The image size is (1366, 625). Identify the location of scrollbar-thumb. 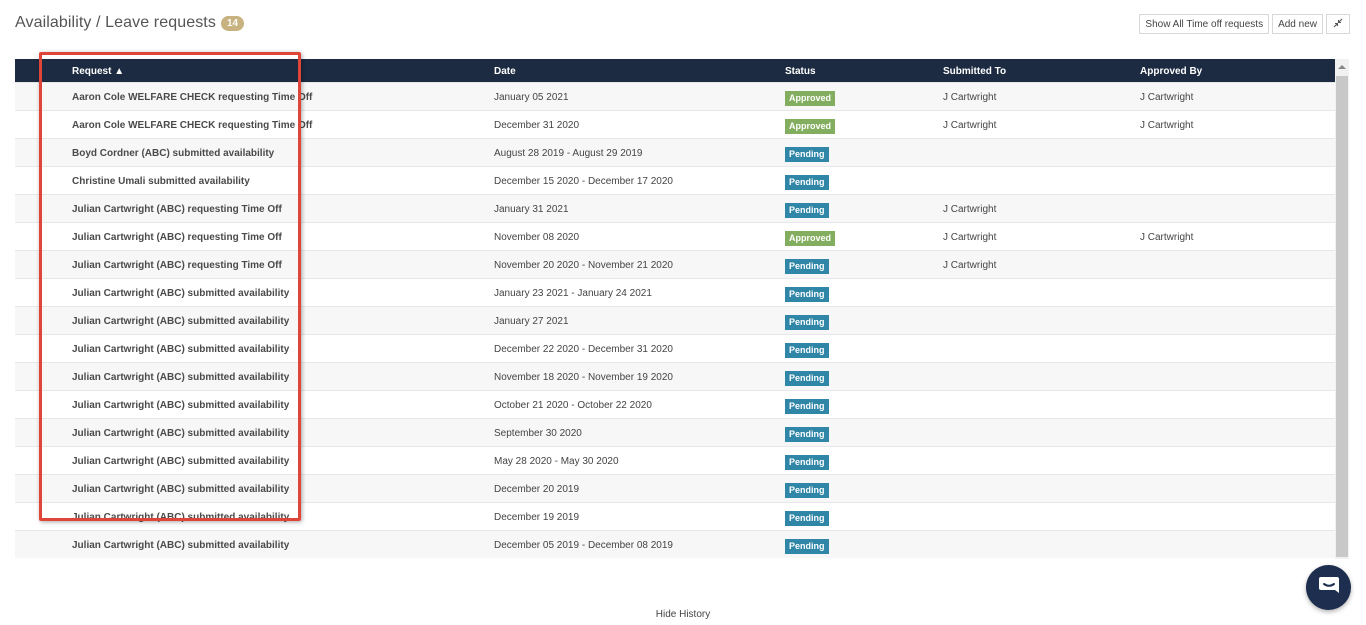
(1342, 316).